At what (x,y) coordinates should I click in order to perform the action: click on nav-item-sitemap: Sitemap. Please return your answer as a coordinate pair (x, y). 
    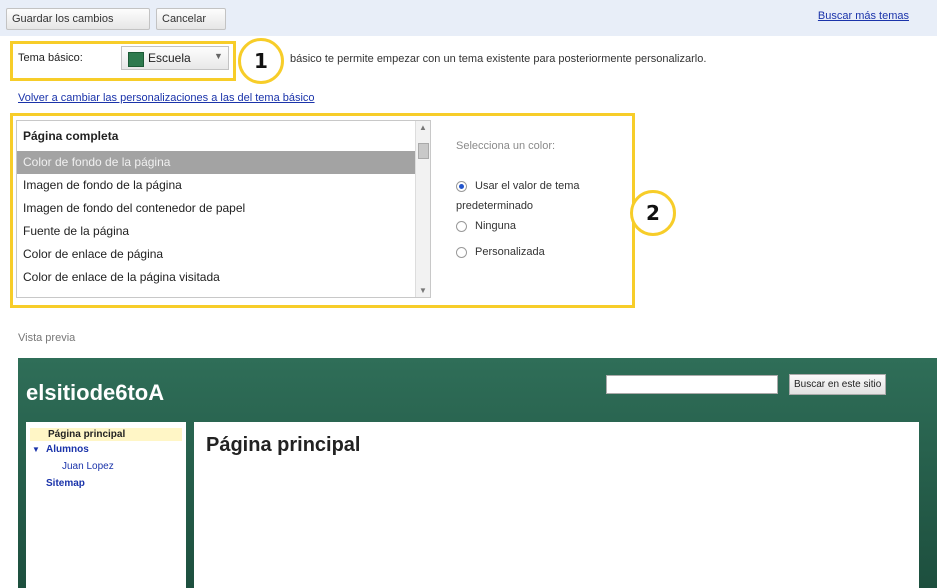
    Looking at the image, I should click on (65, 483).